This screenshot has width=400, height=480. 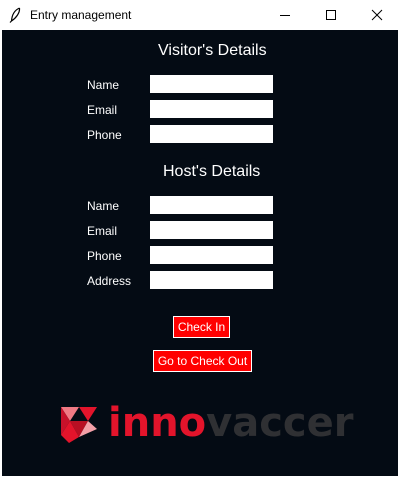 What do you see at coordinates (81, 15) in the screenshot?
I see `window-title: Entry management` at bounding box center [81, 15].